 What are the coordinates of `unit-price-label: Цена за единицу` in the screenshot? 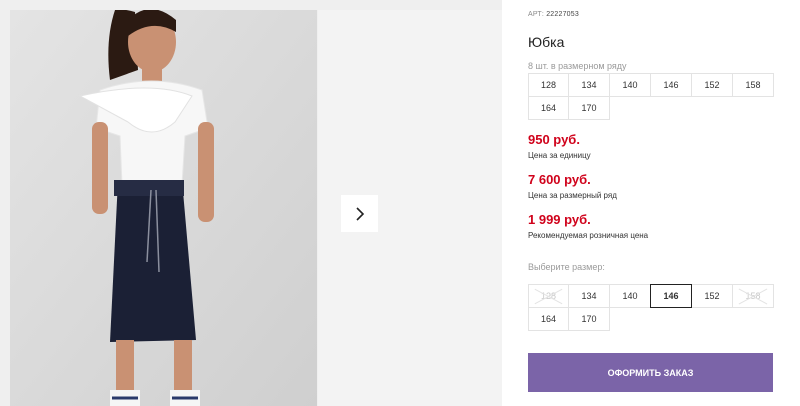 It's located at (559, 155).